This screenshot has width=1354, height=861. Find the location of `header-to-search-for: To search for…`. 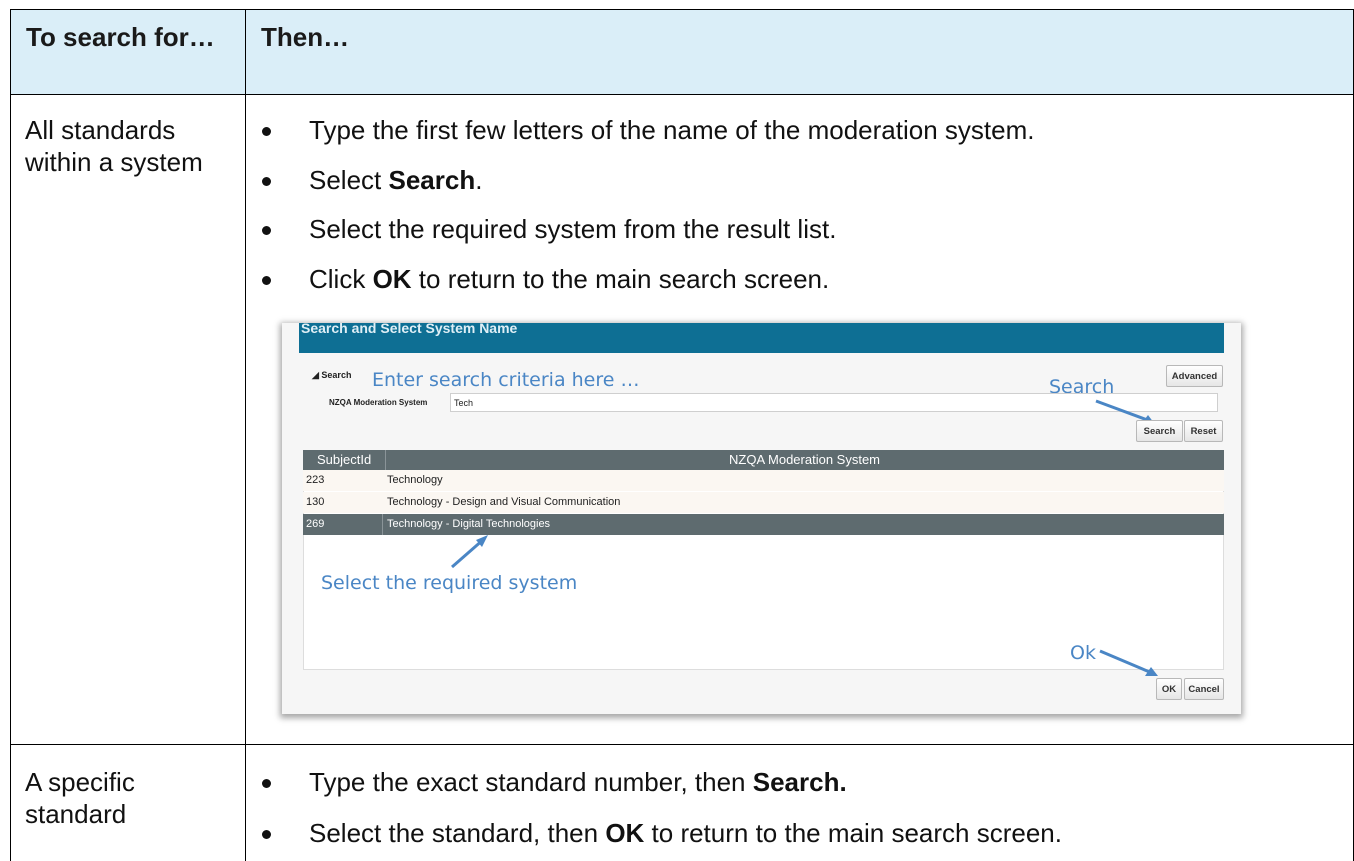

header-to-search-for: To search for… is located at coordinates (120, 37).